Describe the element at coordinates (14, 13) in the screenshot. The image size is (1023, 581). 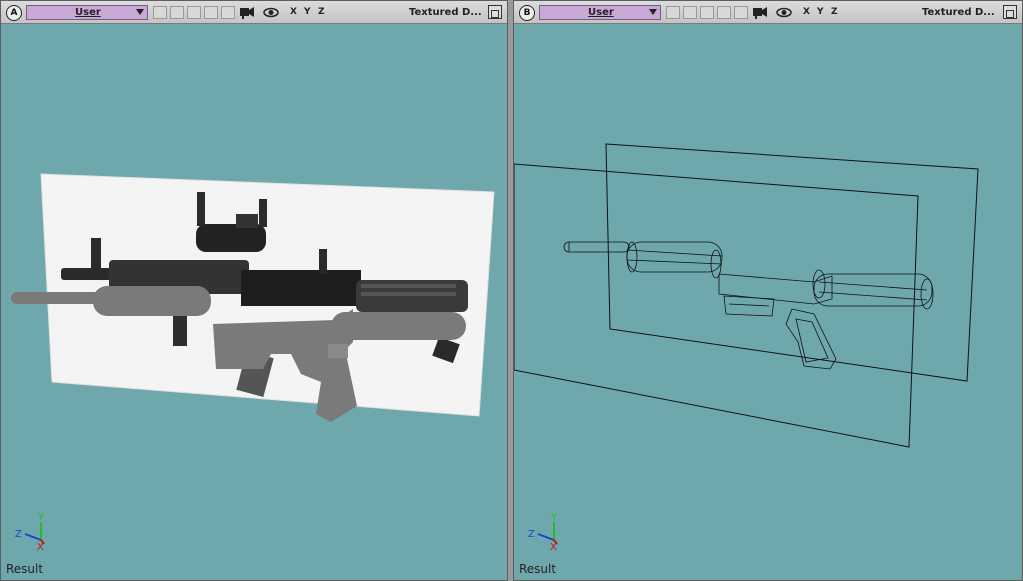
I see `viewport-letter-badge: A` at that location.